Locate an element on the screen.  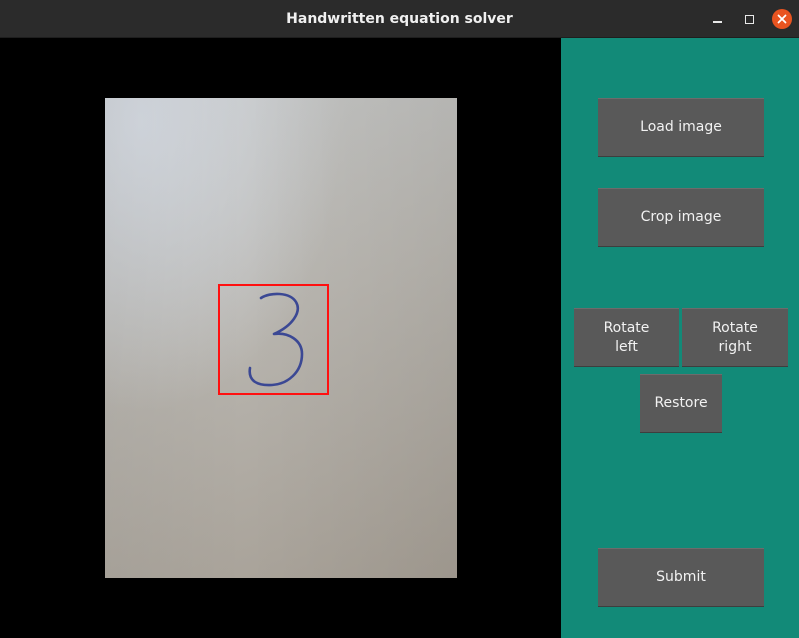
submit-button: Submit is located at coordinates (681, 577).